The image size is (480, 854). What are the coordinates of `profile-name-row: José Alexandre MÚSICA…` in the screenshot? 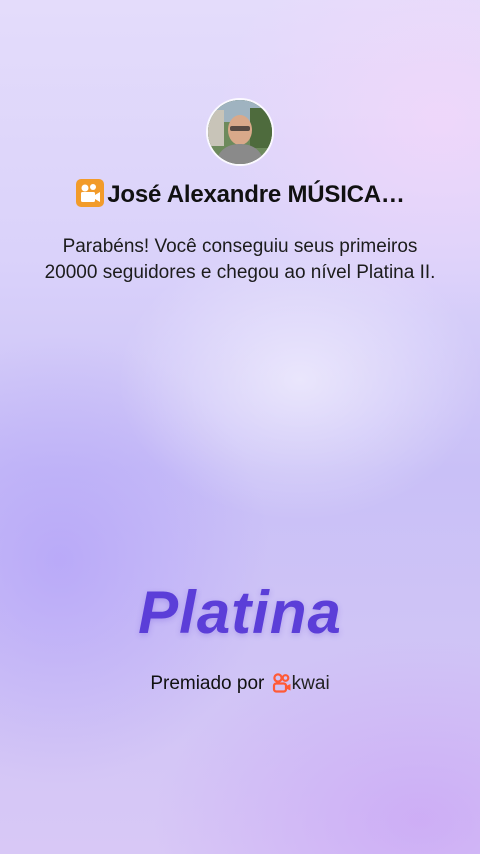 It's located at (240, 193).